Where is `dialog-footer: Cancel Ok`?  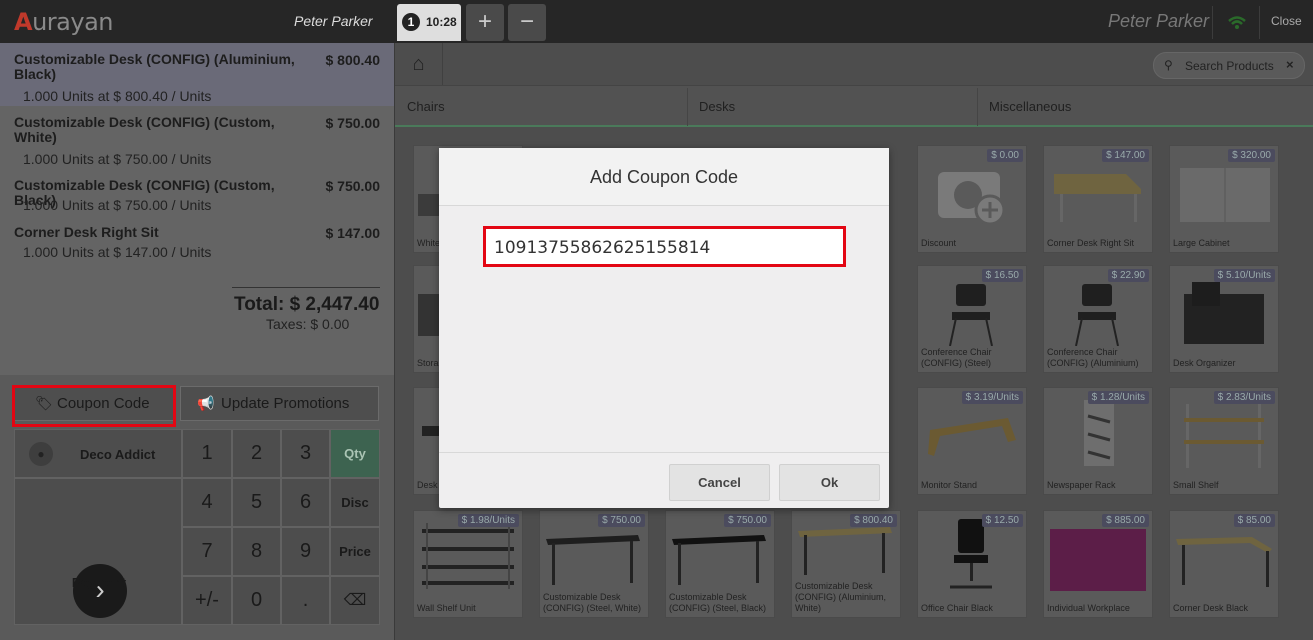
dialog-footer: Cancel Ok is located at coordinates (664, 480).